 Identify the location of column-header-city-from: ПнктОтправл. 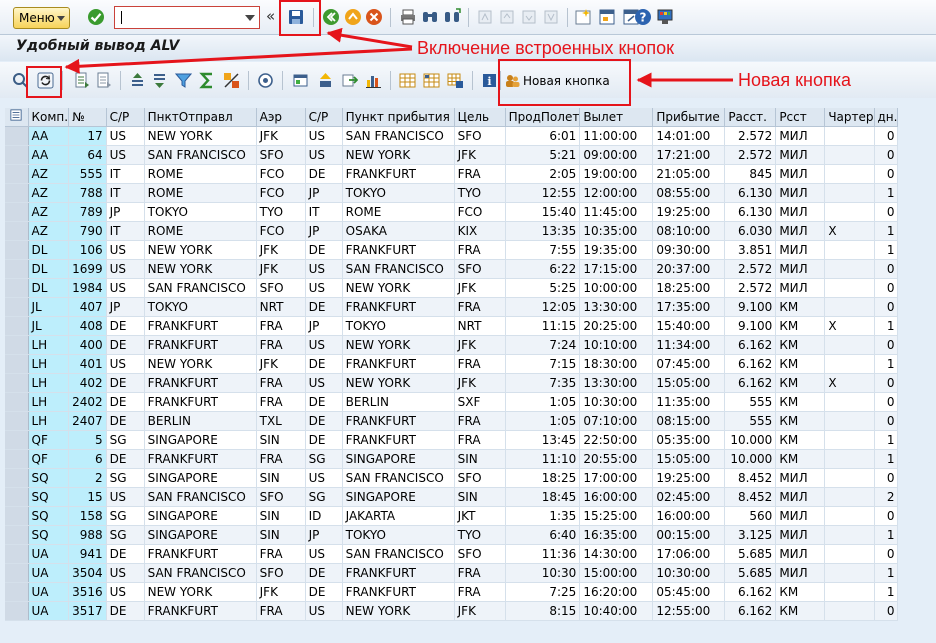
(200, 117).